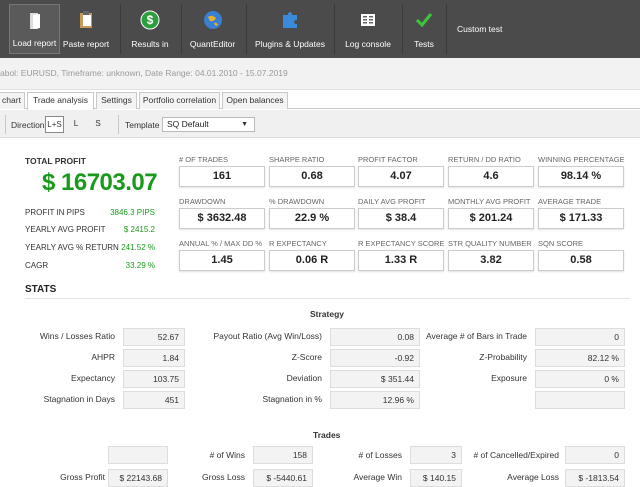 The width and height of the screenshot is (640, 487). I want to click on stat-label: Z-Probability, so click(503, 357).